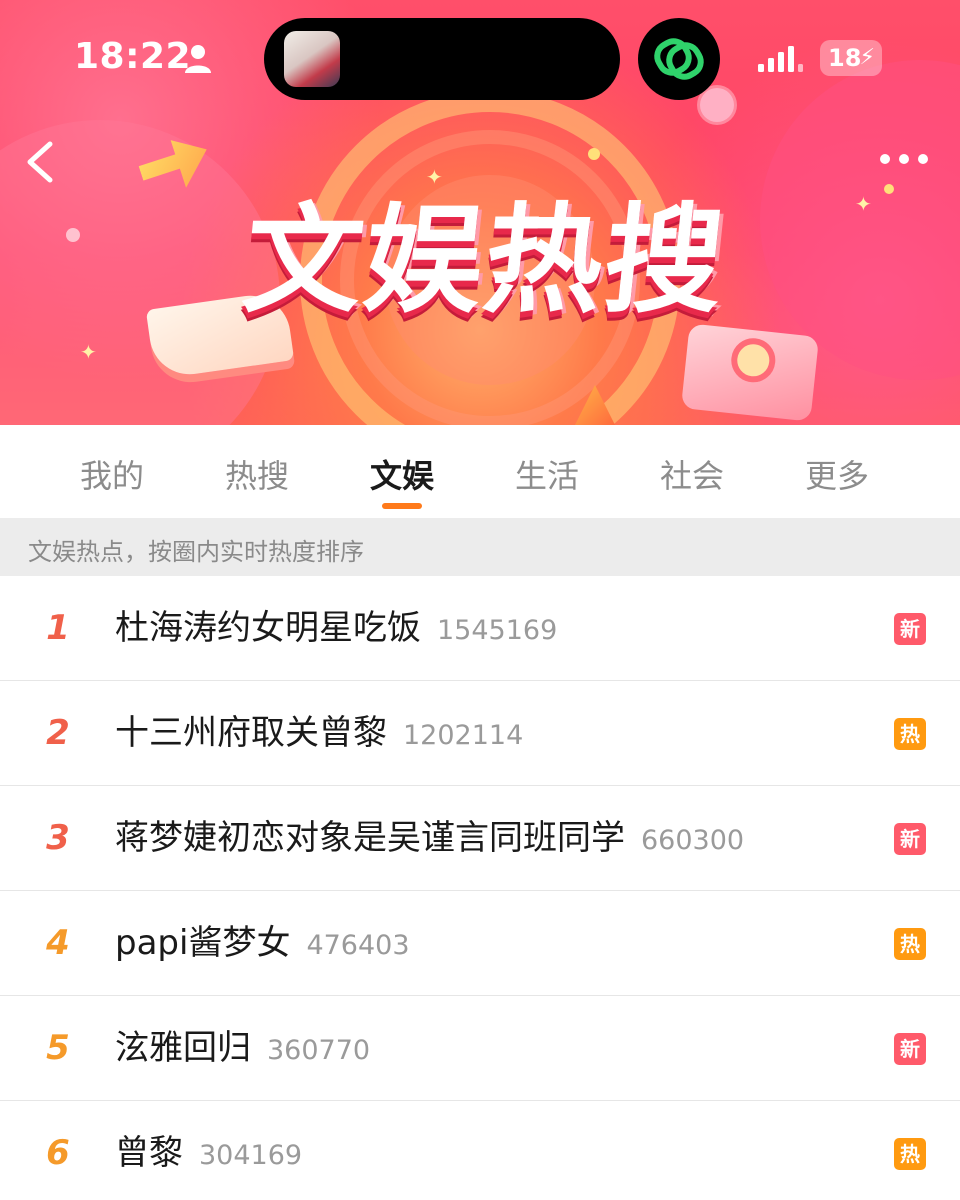  Describe the element at coordinates (442, 59) in the screenshot. I see `dynamic-island` at that location.